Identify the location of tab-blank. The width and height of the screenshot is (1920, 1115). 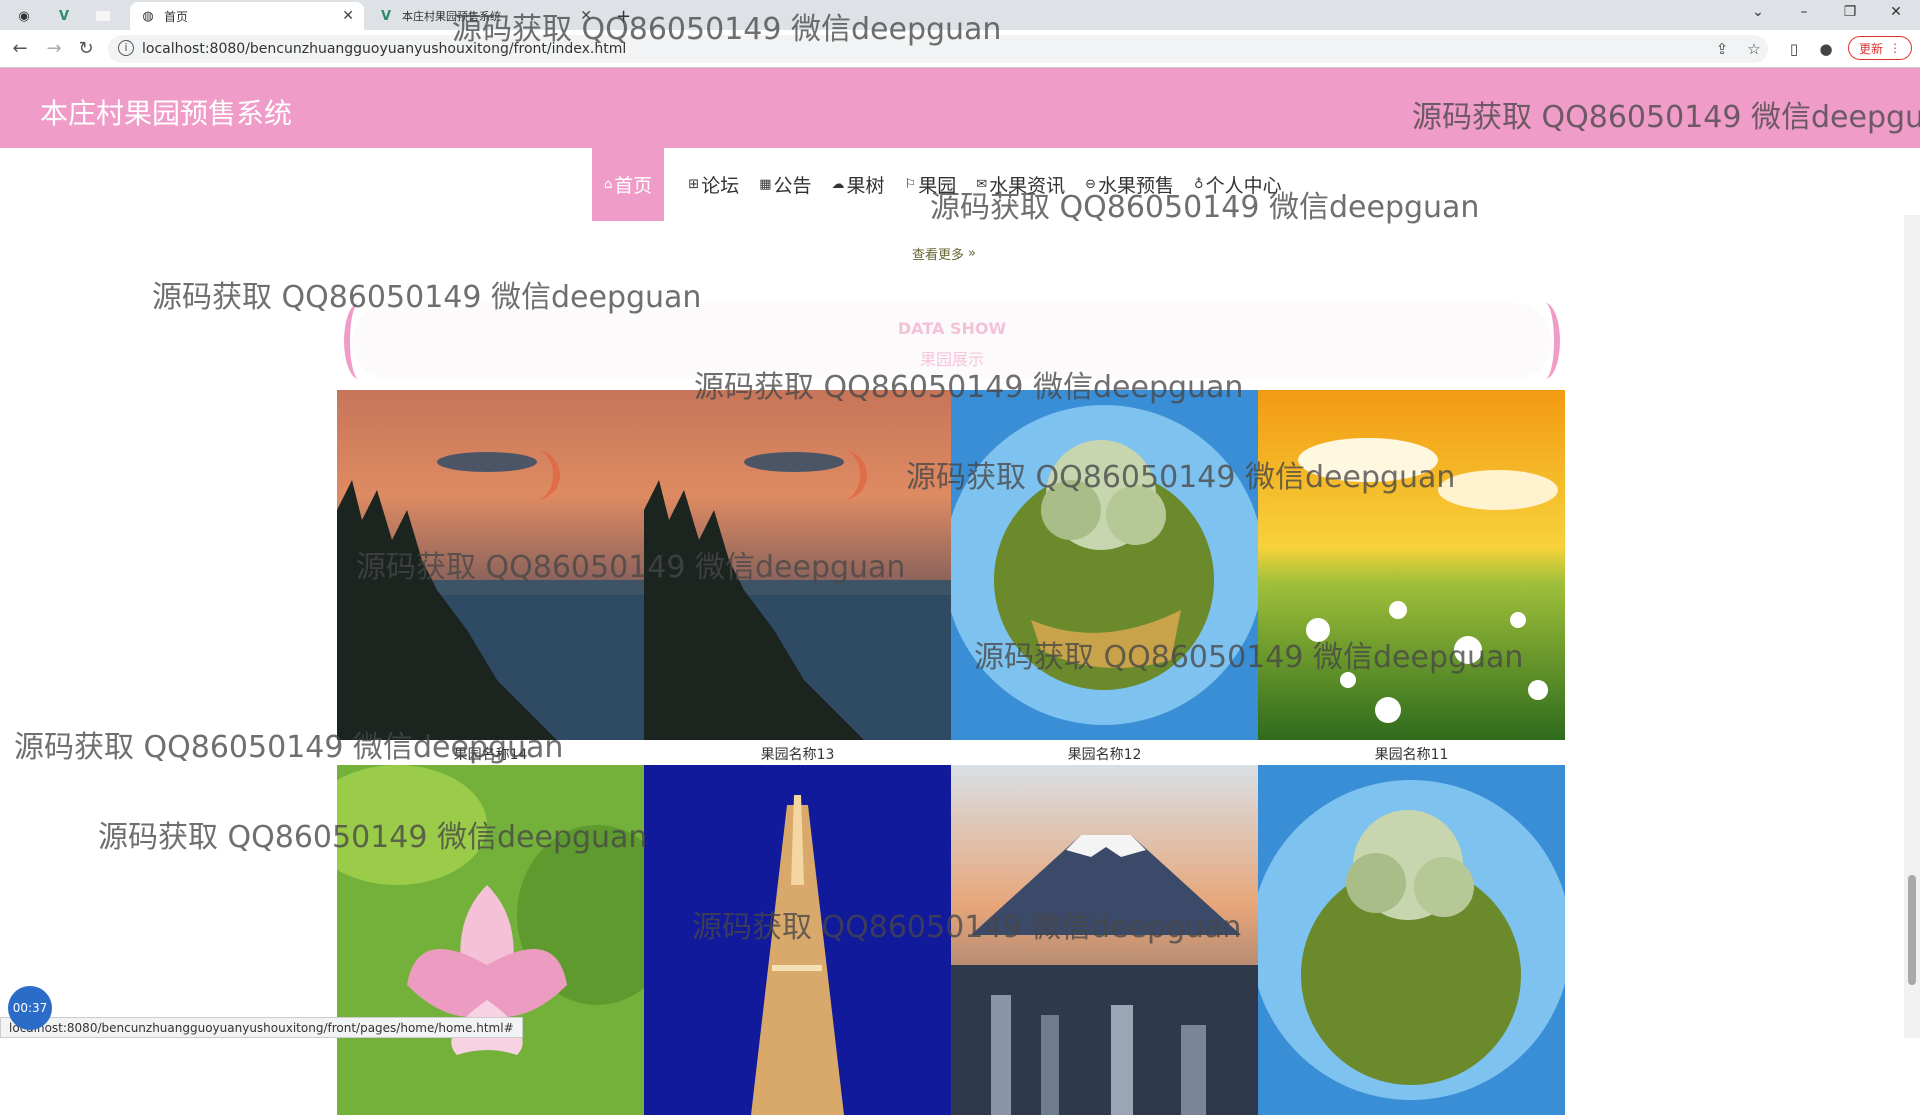
(113, 16).